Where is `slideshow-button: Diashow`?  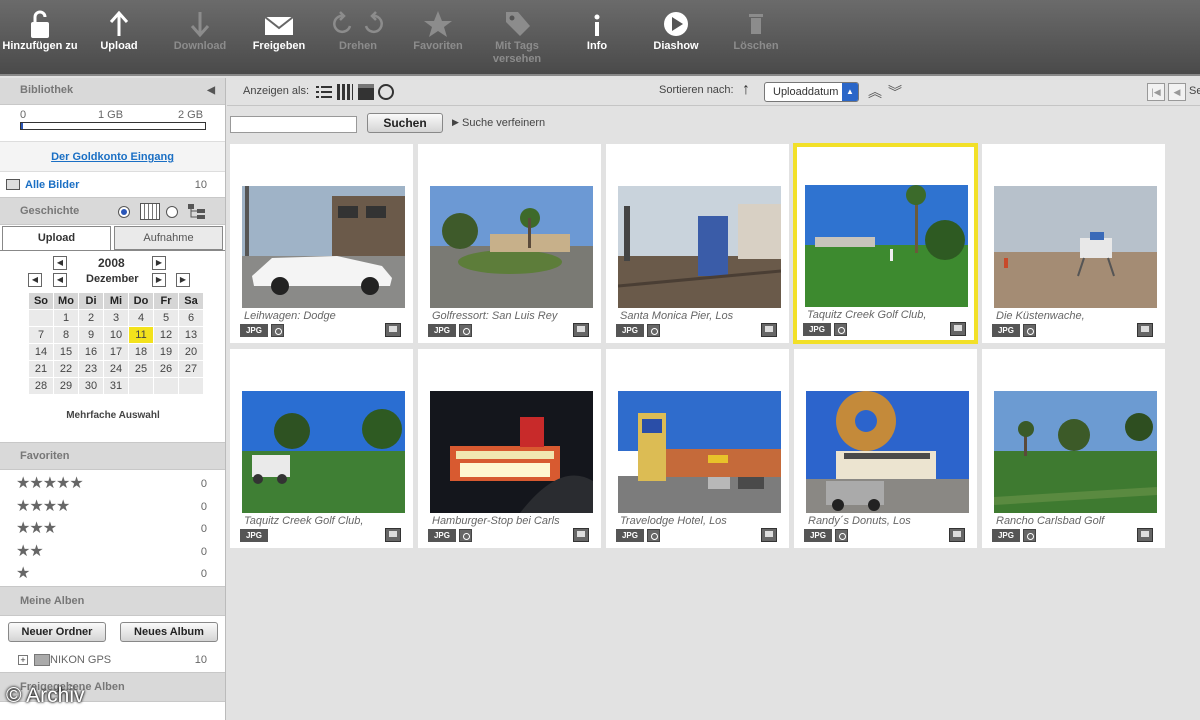
slideshow-button: Diashow is located at coordinates (676, 30).